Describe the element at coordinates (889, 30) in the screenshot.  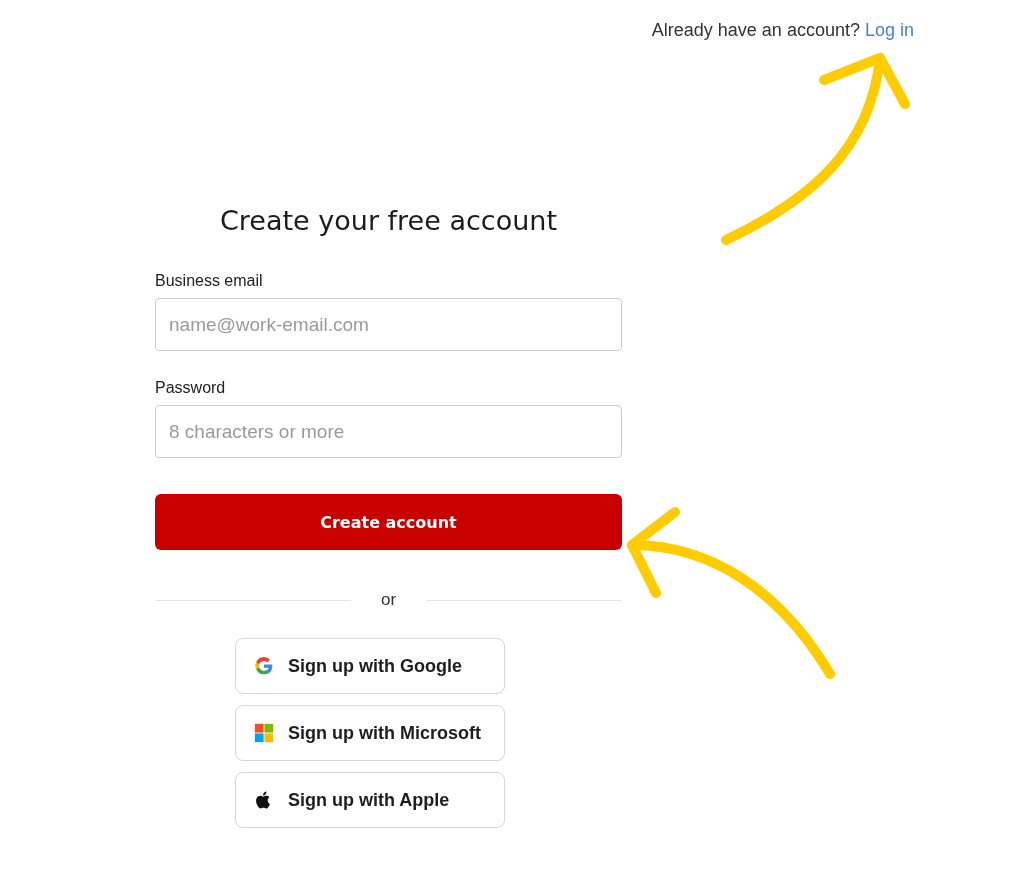
I see `login-link: Log in` at that location.